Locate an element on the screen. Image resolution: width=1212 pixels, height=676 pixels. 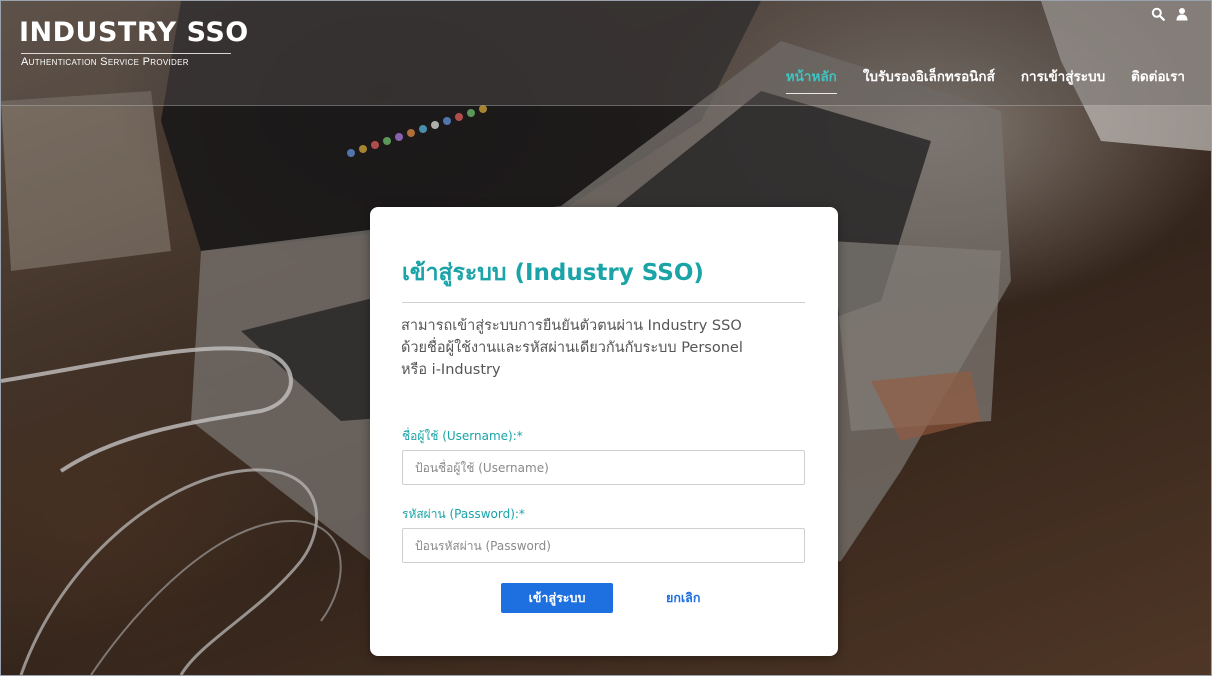
brand-subtitle: Authentication Service Provider is located at coordinates (126, 60).